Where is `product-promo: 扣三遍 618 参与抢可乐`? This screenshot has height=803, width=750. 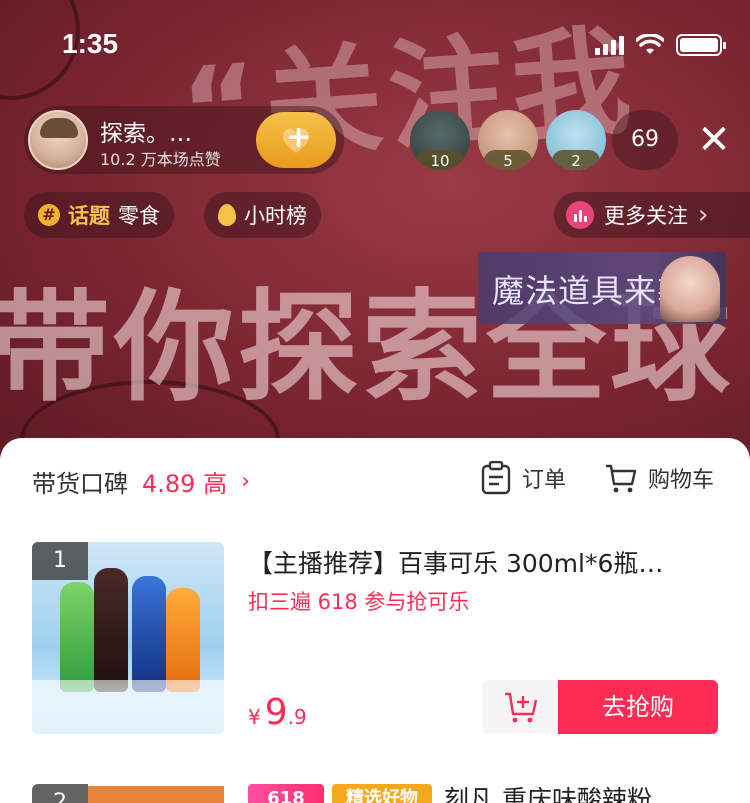
product-promo: 扣三遍 618 参与抢可乐 is located at coordinates (359, 602).